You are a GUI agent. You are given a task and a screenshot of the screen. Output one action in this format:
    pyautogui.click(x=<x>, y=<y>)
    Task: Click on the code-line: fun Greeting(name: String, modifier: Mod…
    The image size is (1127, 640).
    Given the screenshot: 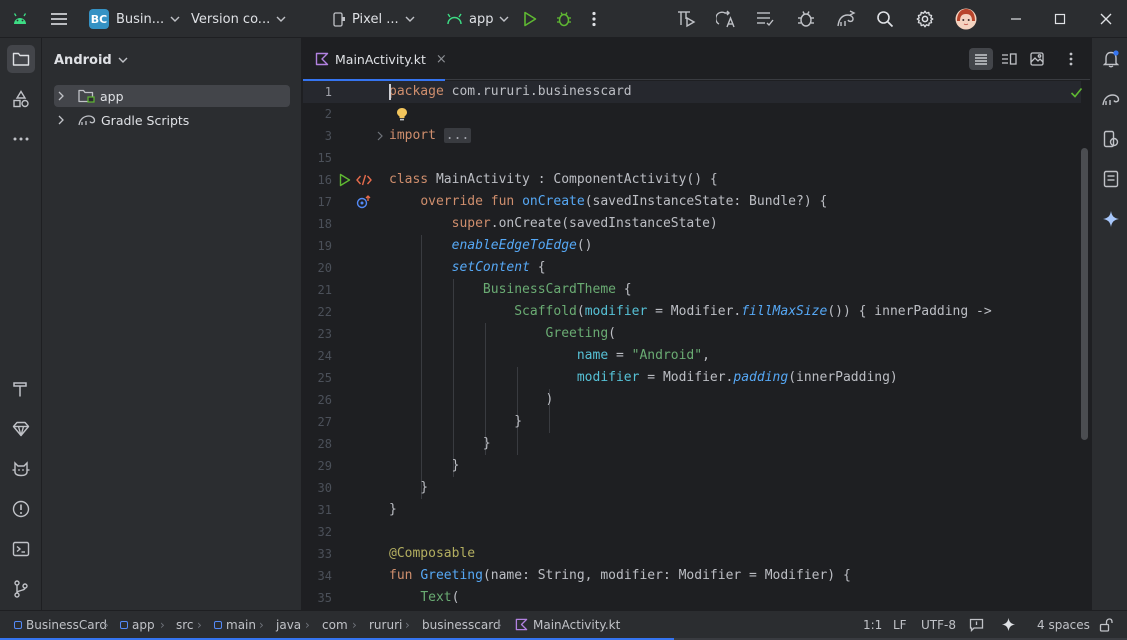 What is the action you would take?
    pyautogui.click(x=620, y=575)
    